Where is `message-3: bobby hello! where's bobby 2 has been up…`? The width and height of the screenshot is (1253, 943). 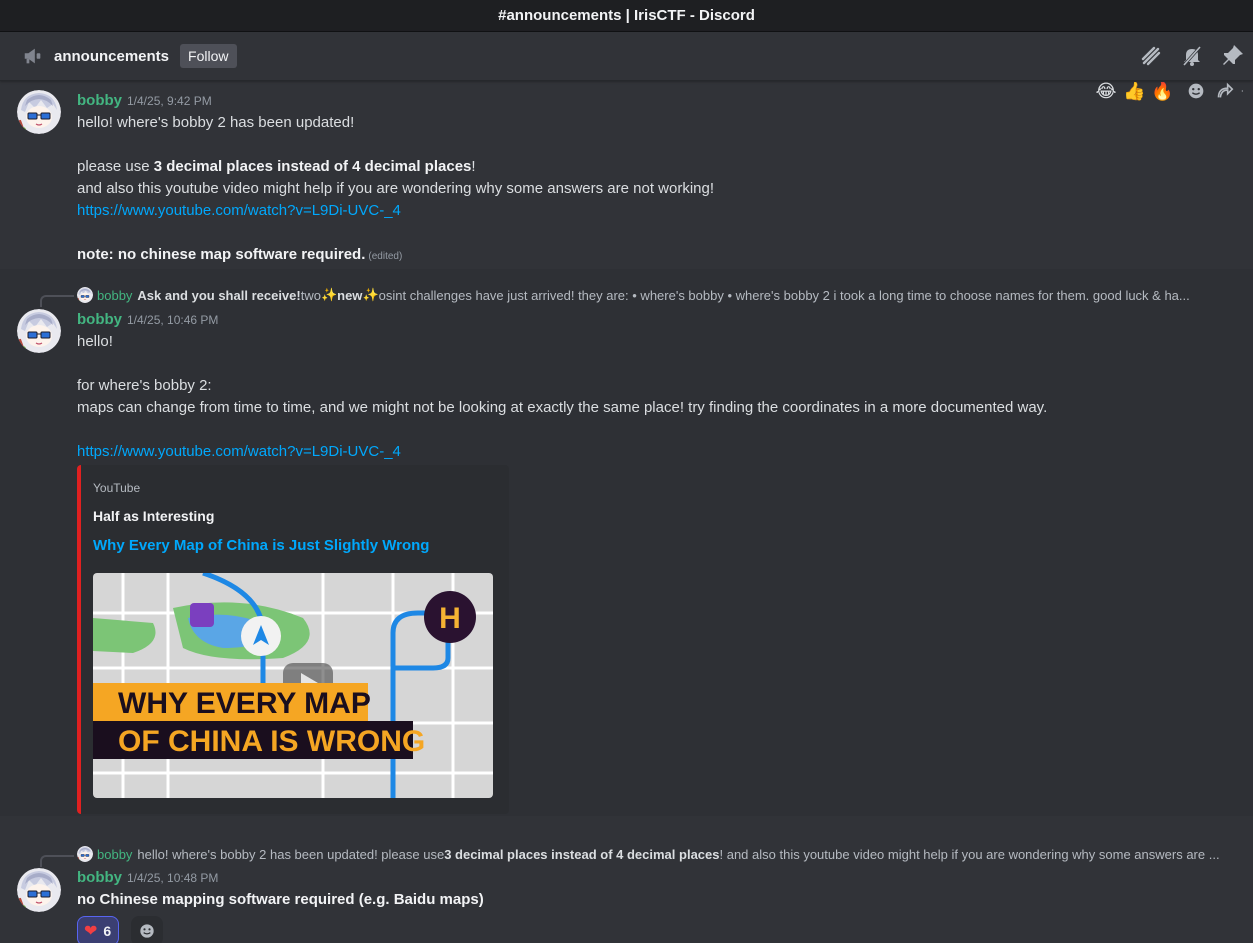
message-3: bobby hello! where's bobby 2 has been up… is located at coordinates (626, 879).